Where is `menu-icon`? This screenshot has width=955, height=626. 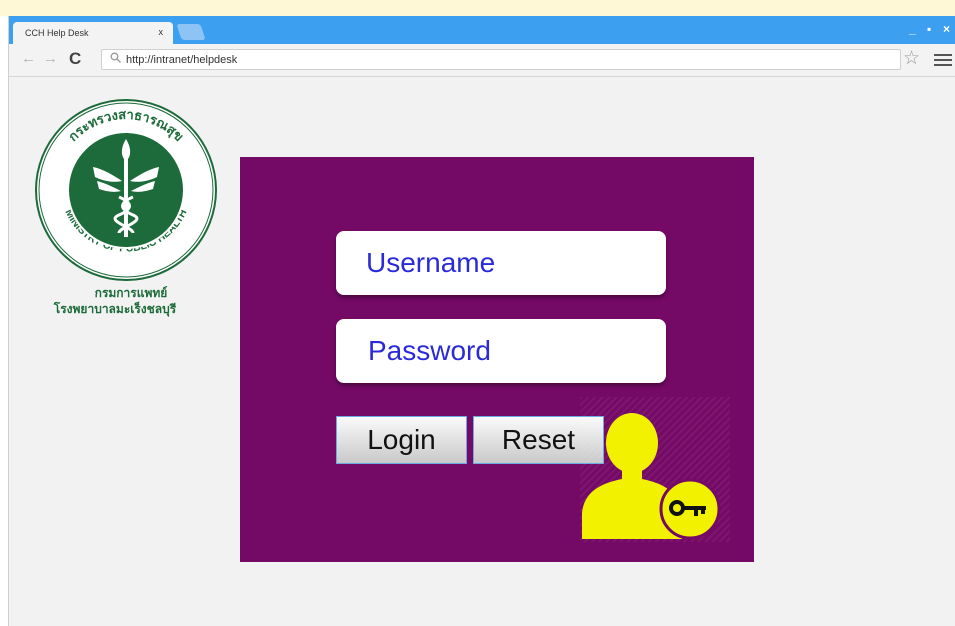
menu-icon is located at coordinates (943, 61).